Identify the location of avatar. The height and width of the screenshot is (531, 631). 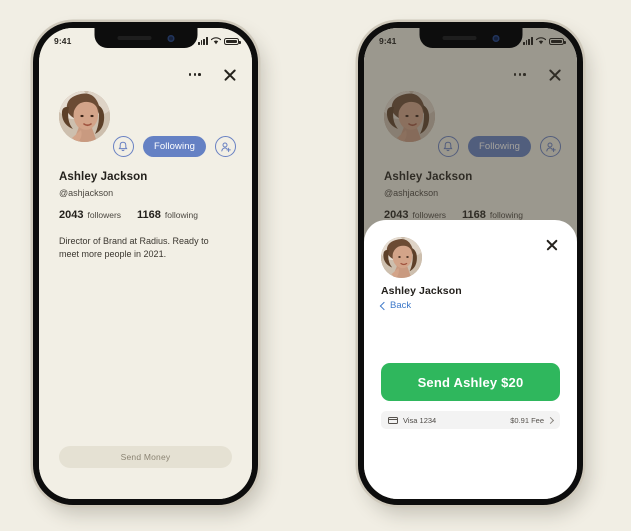
(84, 116).